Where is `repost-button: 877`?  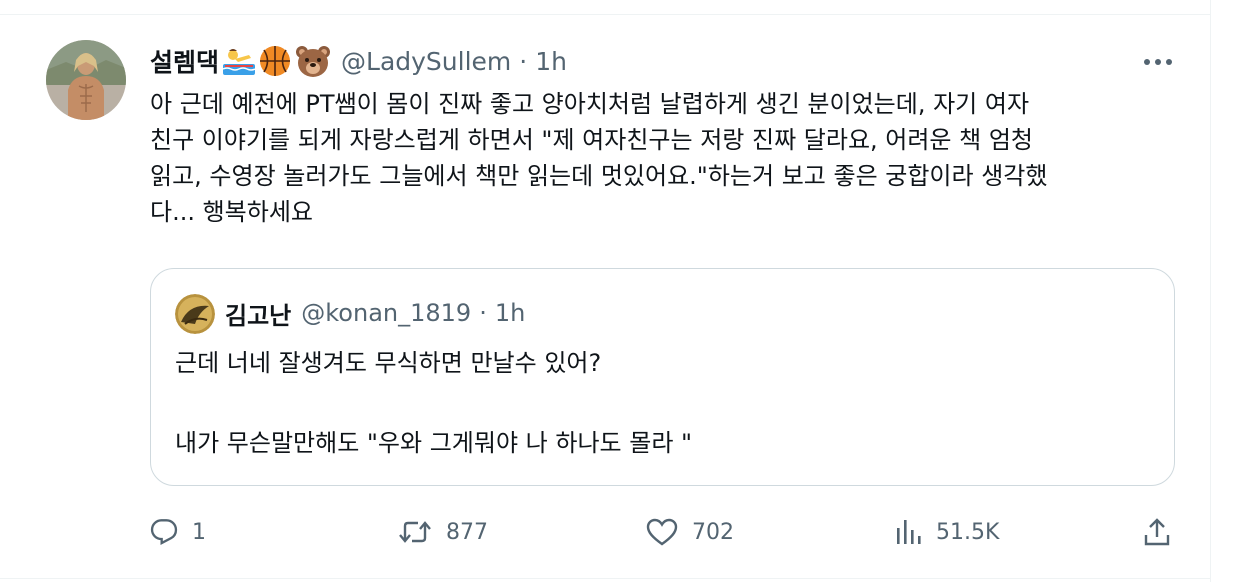 repost-button: 877 is located at coordinates (443, 532).